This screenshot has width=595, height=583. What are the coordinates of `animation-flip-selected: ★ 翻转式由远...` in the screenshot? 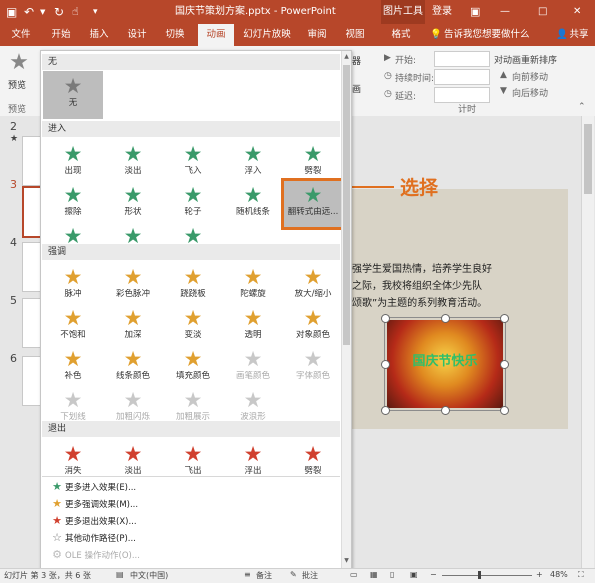 It's located at (313, 204).